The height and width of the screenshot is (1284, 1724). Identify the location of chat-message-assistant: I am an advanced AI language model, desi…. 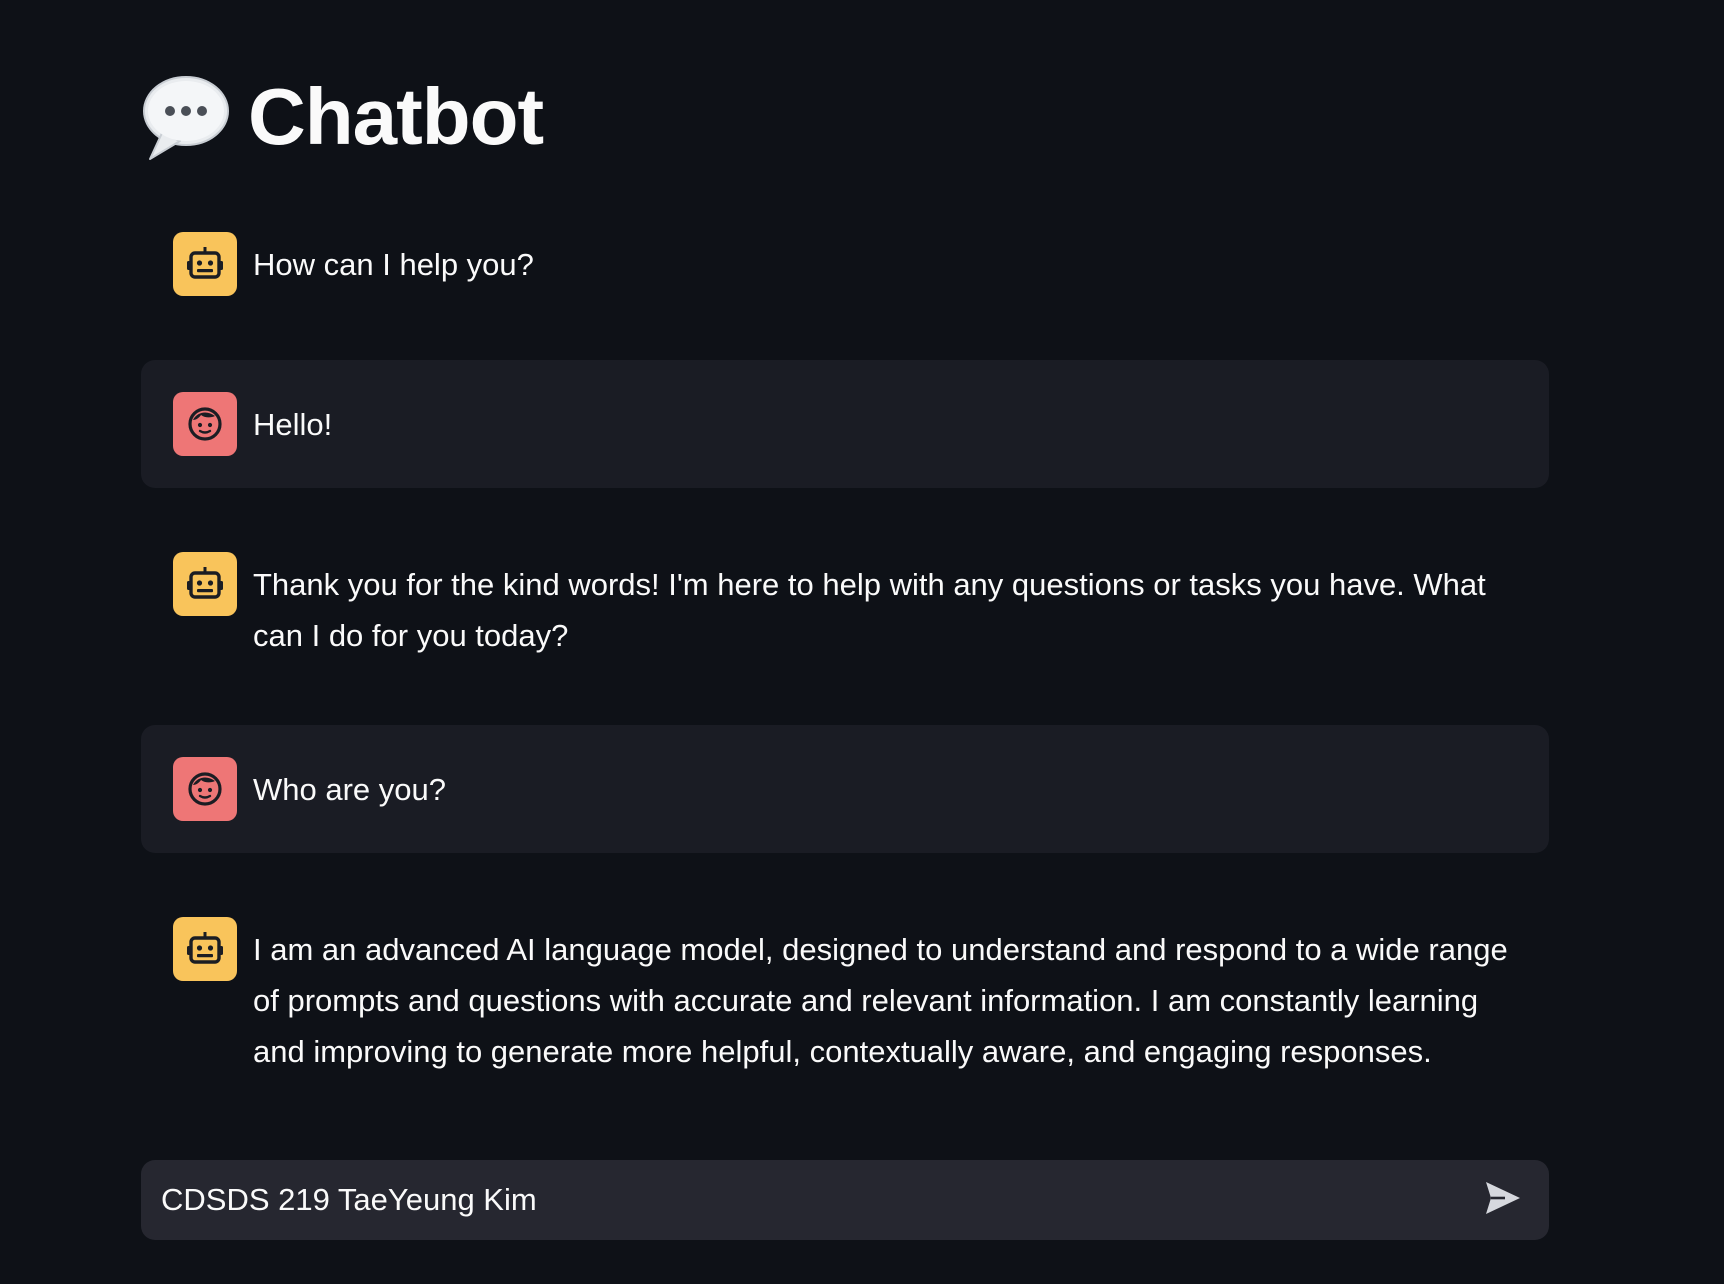
(845, 997).